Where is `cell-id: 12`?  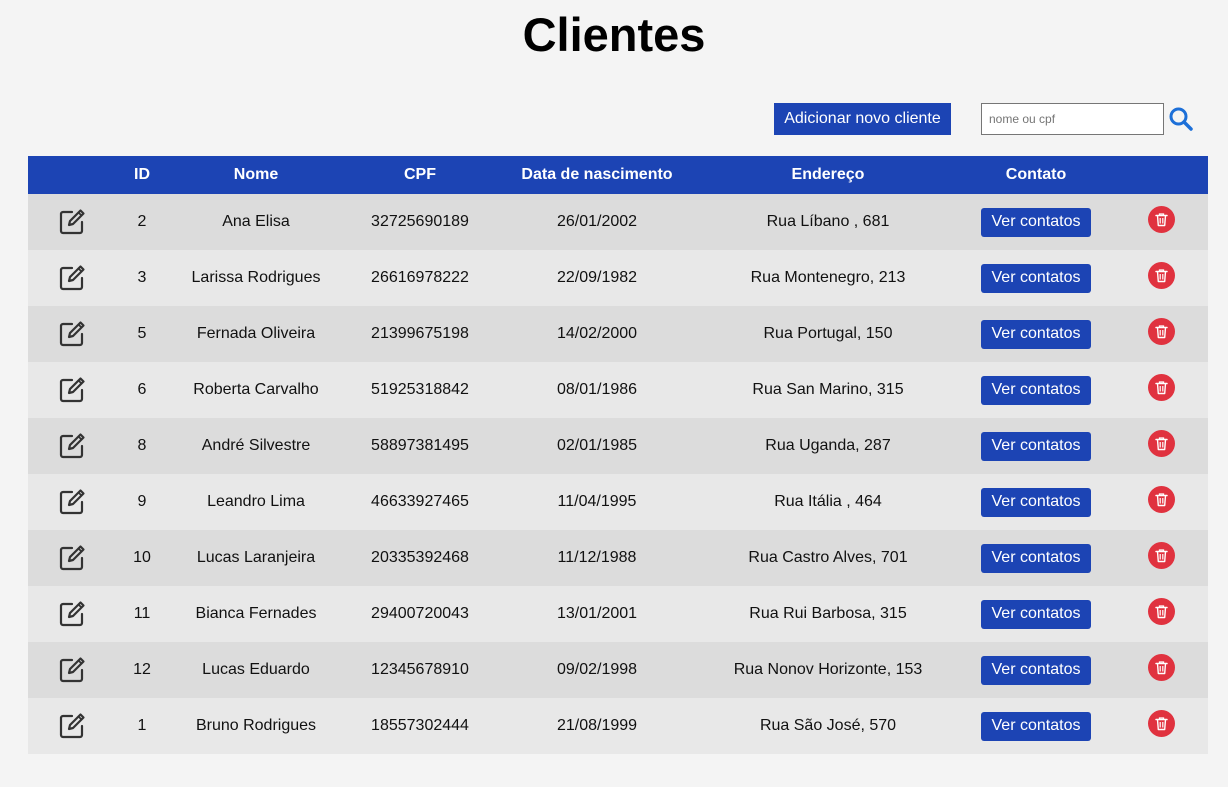 cell-id: 12 is located at coordinates (142, 670).